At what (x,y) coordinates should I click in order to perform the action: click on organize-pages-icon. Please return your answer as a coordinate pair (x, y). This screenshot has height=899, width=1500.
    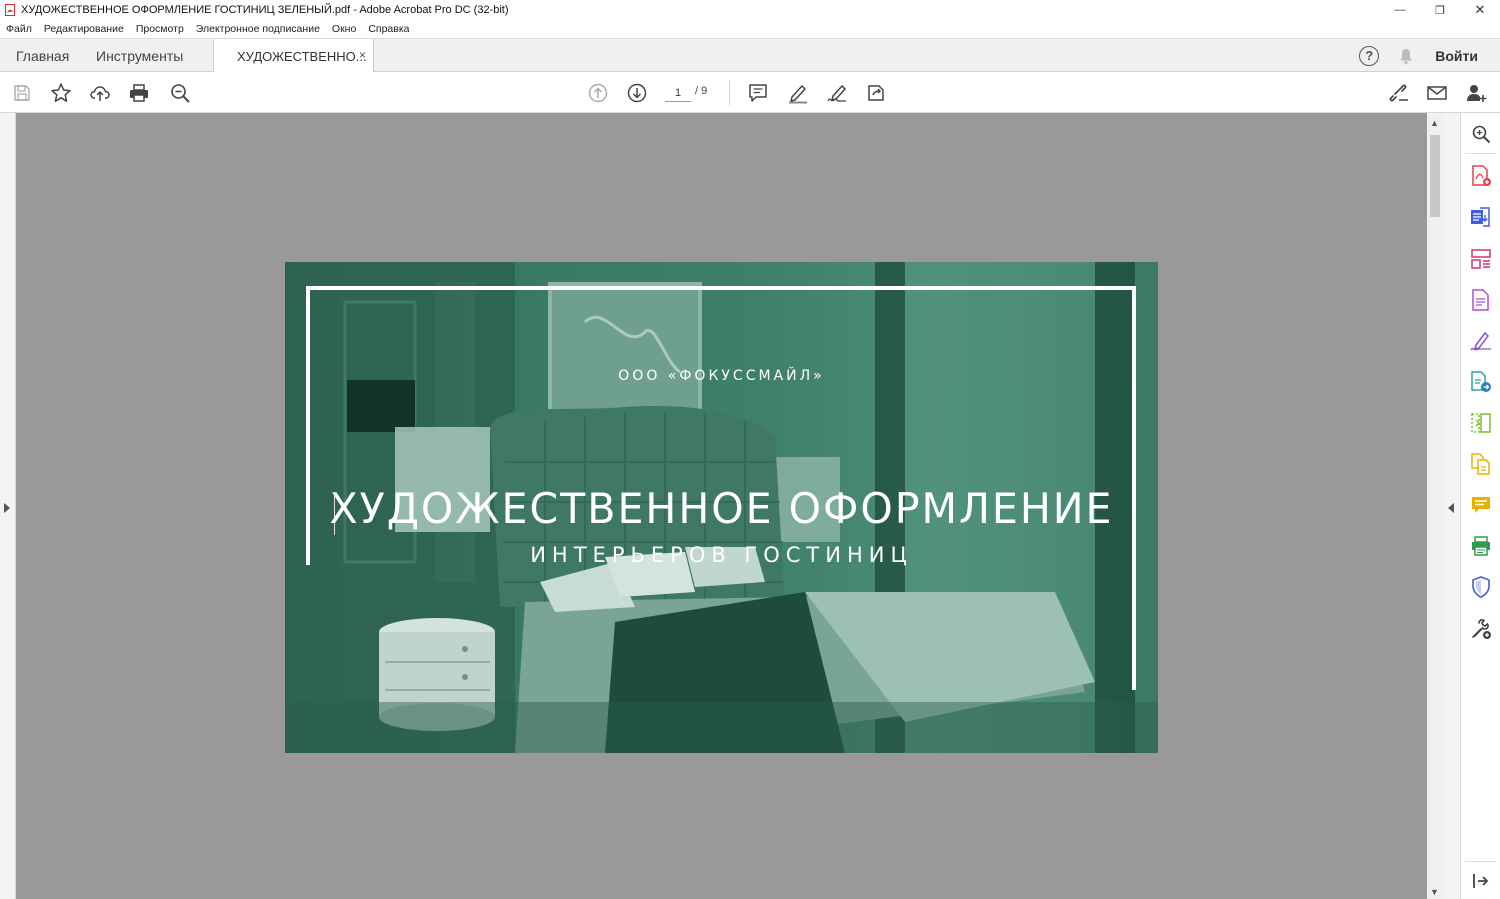
    Looking at the image, I should click on (1481, 259).